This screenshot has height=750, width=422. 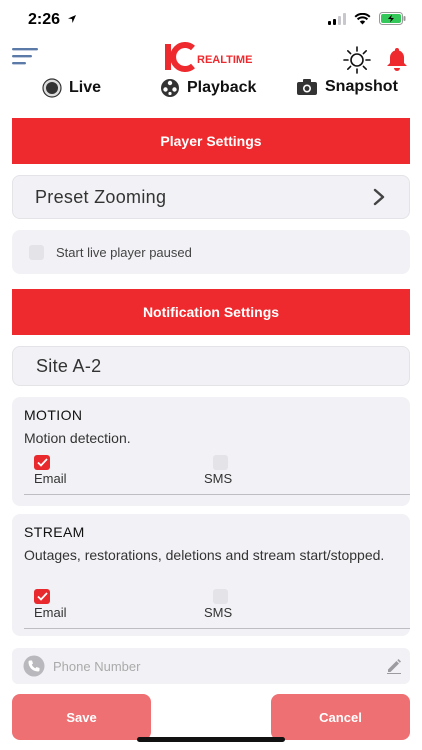 What do you see at coordinates (26, 57) in the screenshot?
I see `hamburger-menu-icon` at bounding box center [26, 57].